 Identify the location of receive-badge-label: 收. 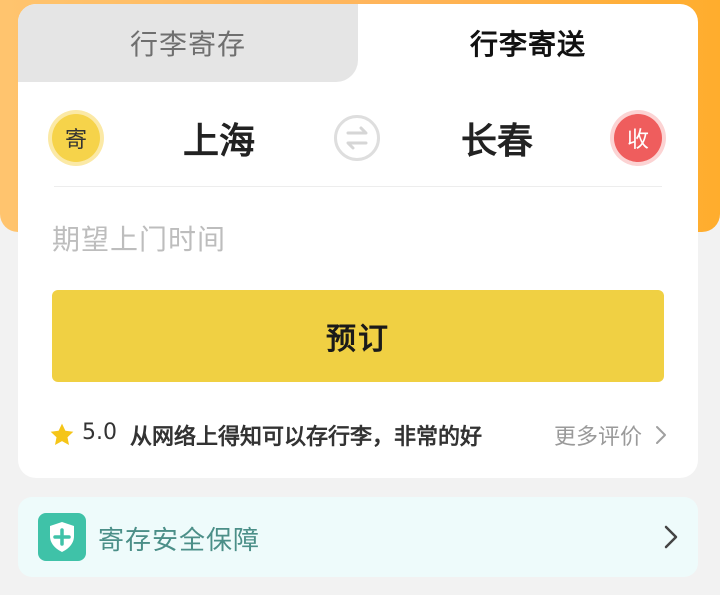
(637, 140).